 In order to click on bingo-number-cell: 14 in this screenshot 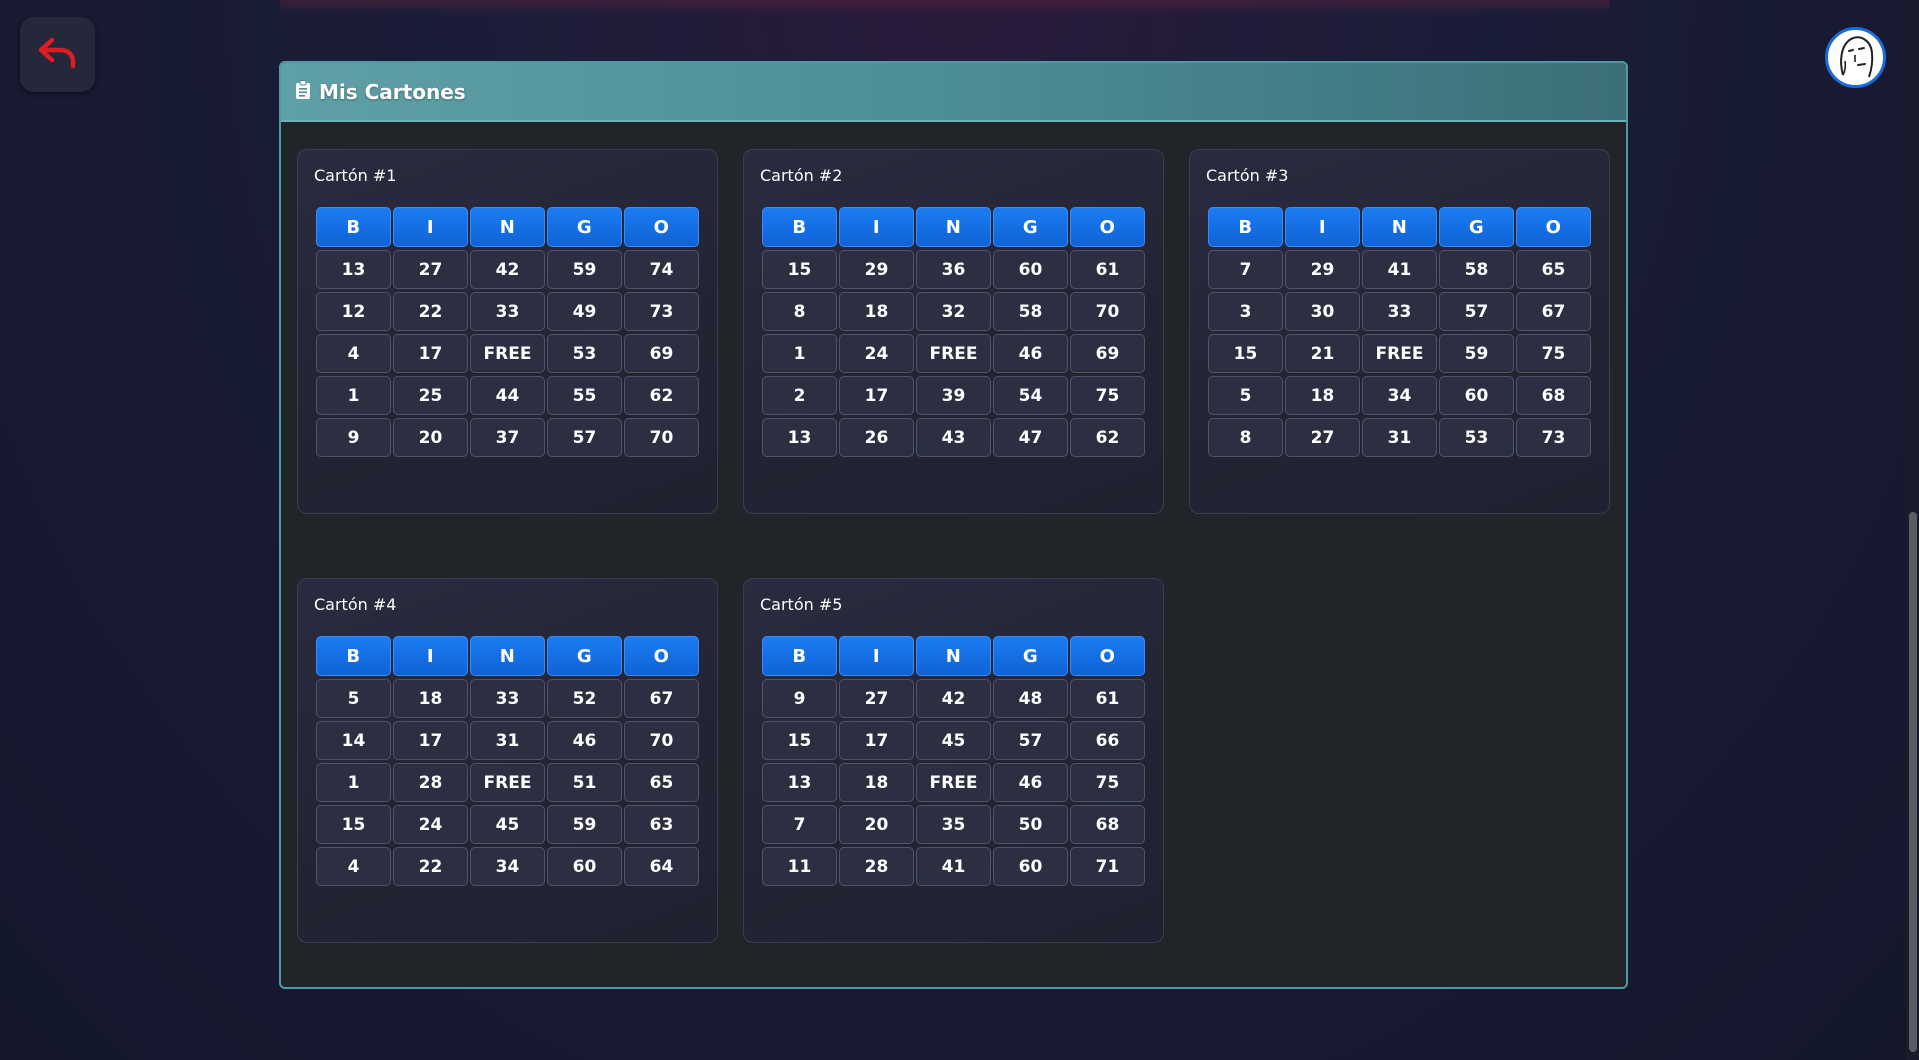, I will do `click(353, 740)`.